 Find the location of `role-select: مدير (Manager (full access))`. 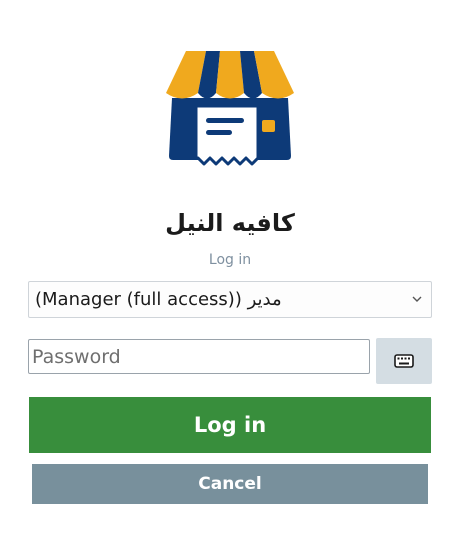

role-select: مدير (Manager (full access)) is located at coordinates (230, 299).